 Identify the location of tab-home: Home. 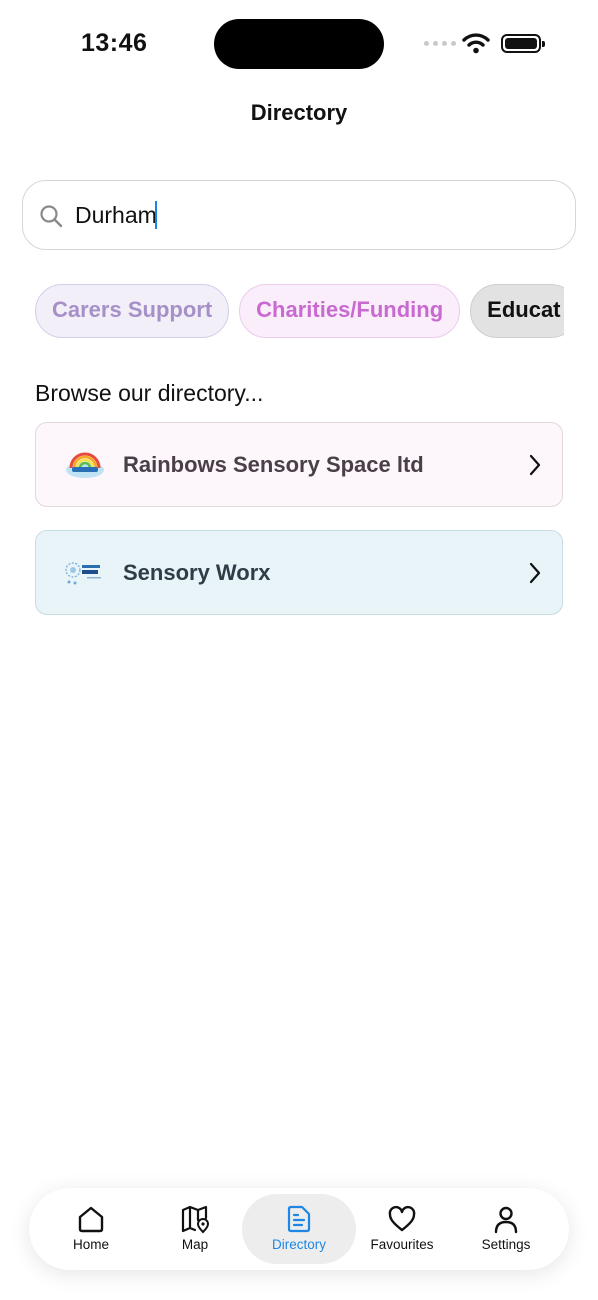
(91, 1229).